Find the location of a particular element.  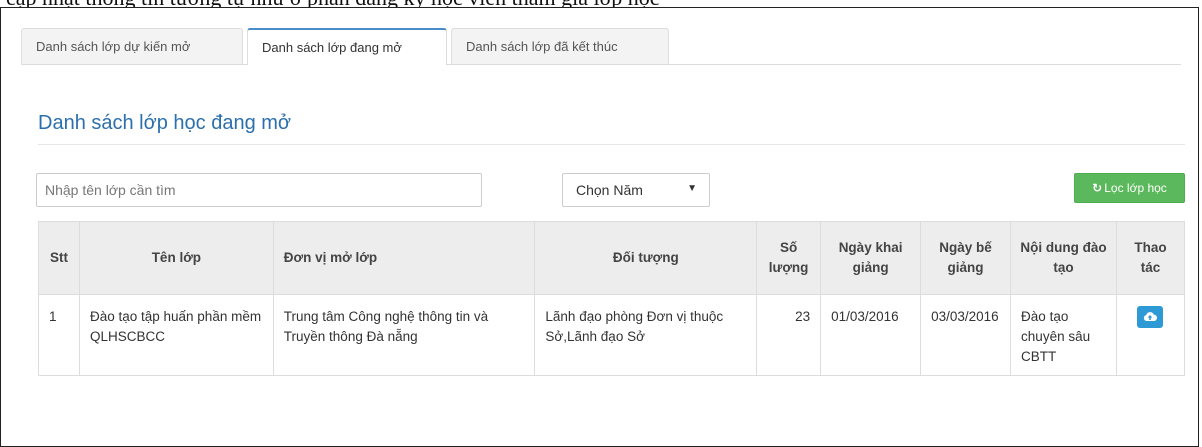

header-organizer: Đơn vị mở lớp is located at coordinates (404, 258).